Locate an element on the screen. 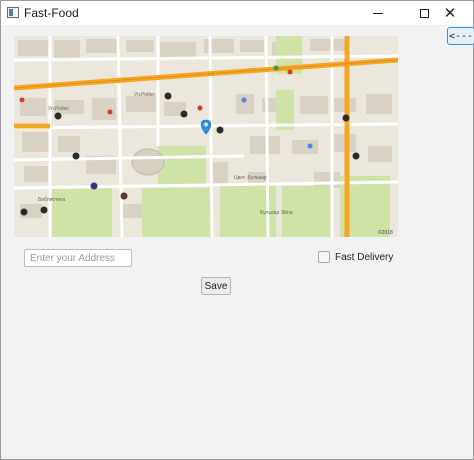 The image size is (474, 460). java-app-icon is located at coordinates (13, 12).